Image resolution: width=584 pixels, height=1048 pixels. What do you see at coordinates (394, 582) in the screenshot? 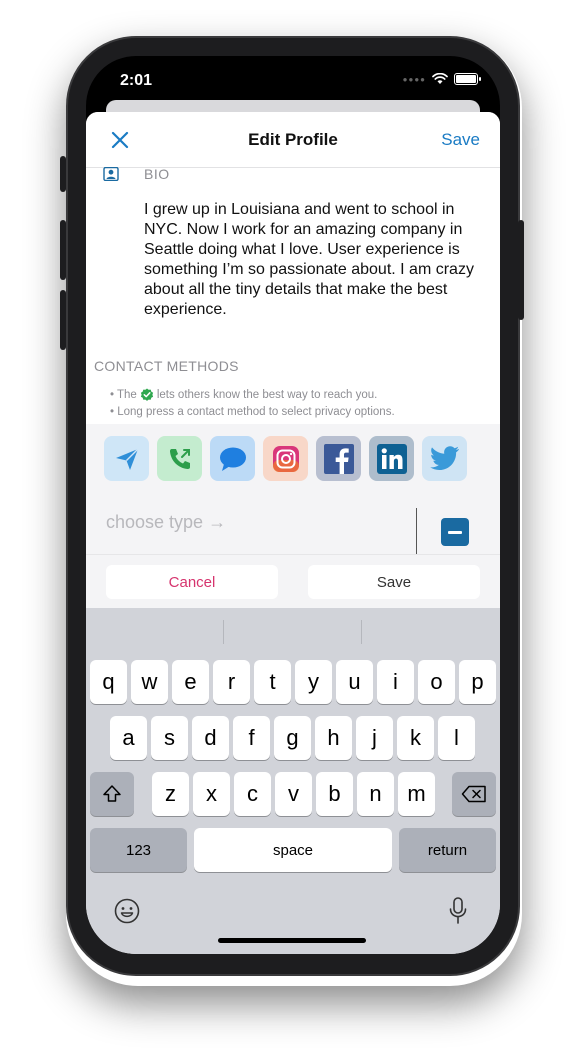
I see `save-contact-button: Save` at bounding box center [394, 582].